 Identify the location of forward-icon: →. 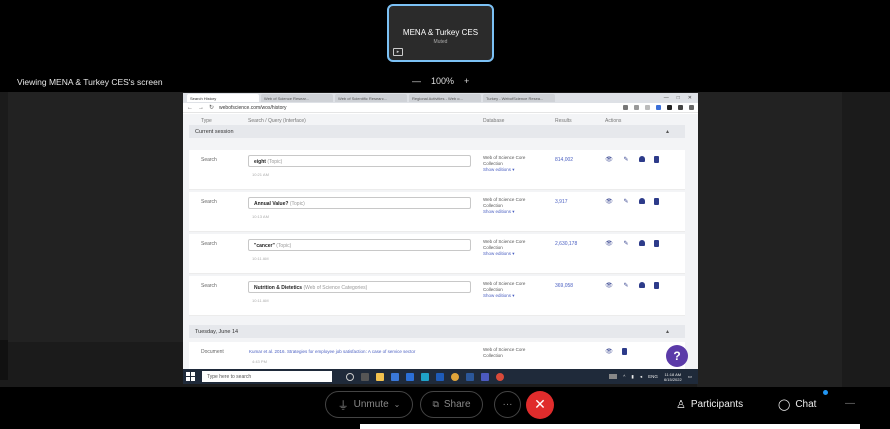
(201, 108).